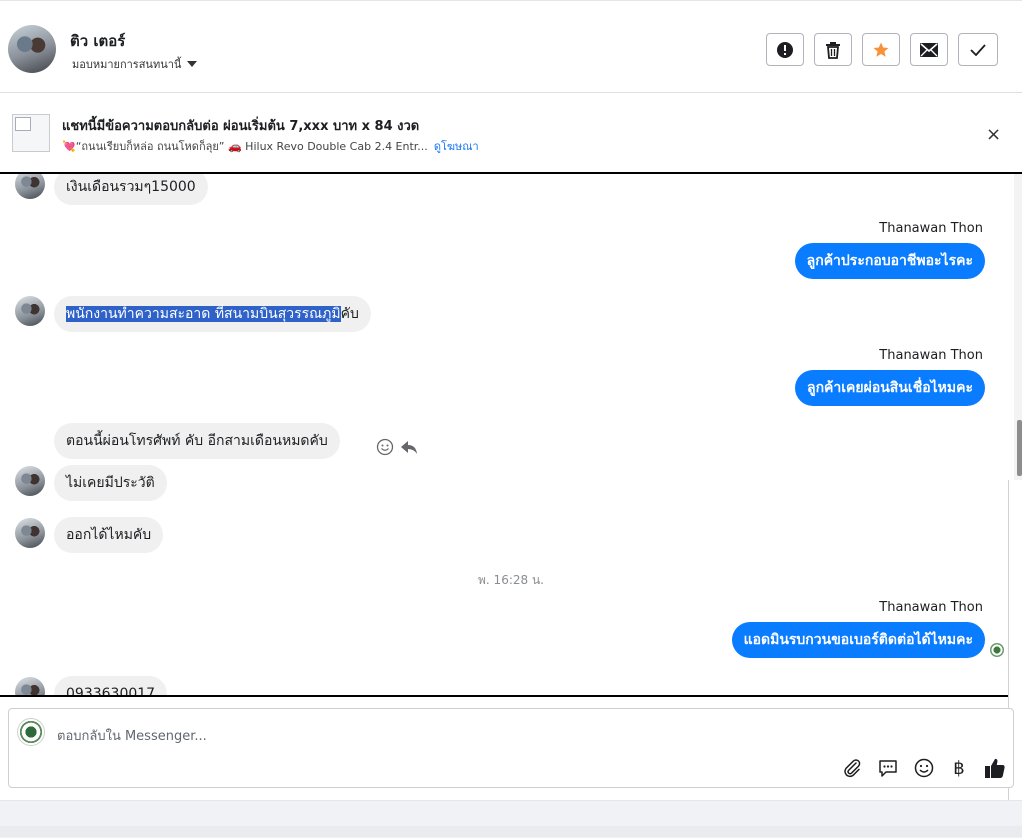 This screenshot has height=838, width=1022. What do you see at coordinates (993, 135) in the screenshot?
I see `close-icon: ×` at bounding box center [993, 135].